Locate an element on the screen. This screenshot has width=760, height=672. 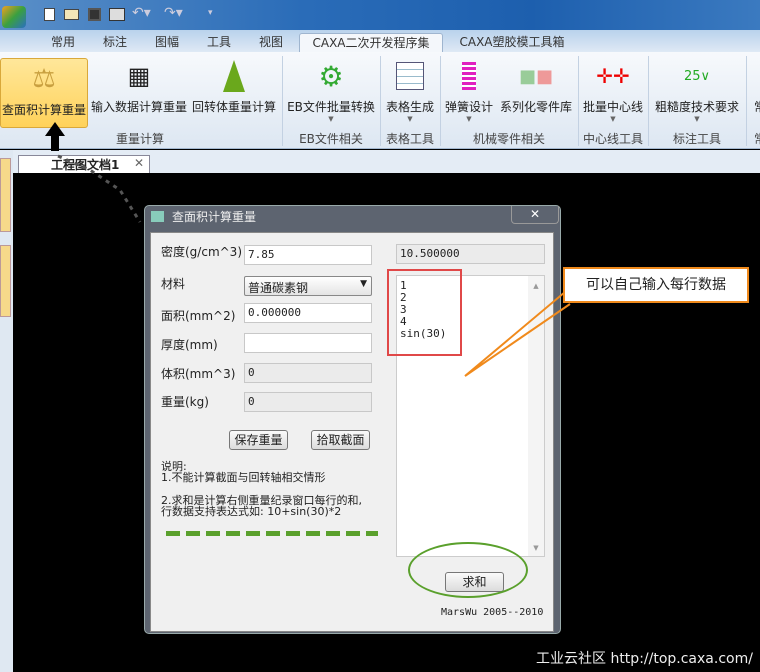
red-highlight-box is located at coordinates (424, 312).